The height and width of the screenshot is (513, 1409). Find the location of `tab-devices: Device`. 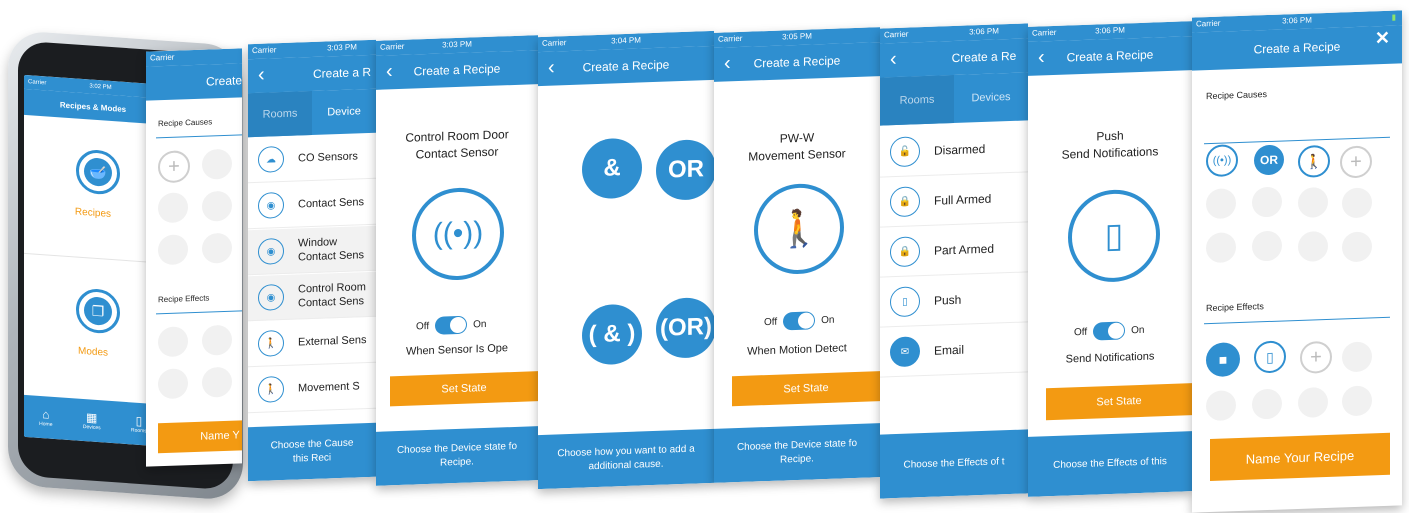

tab-devices: Device is located at coordinates (344, 112).